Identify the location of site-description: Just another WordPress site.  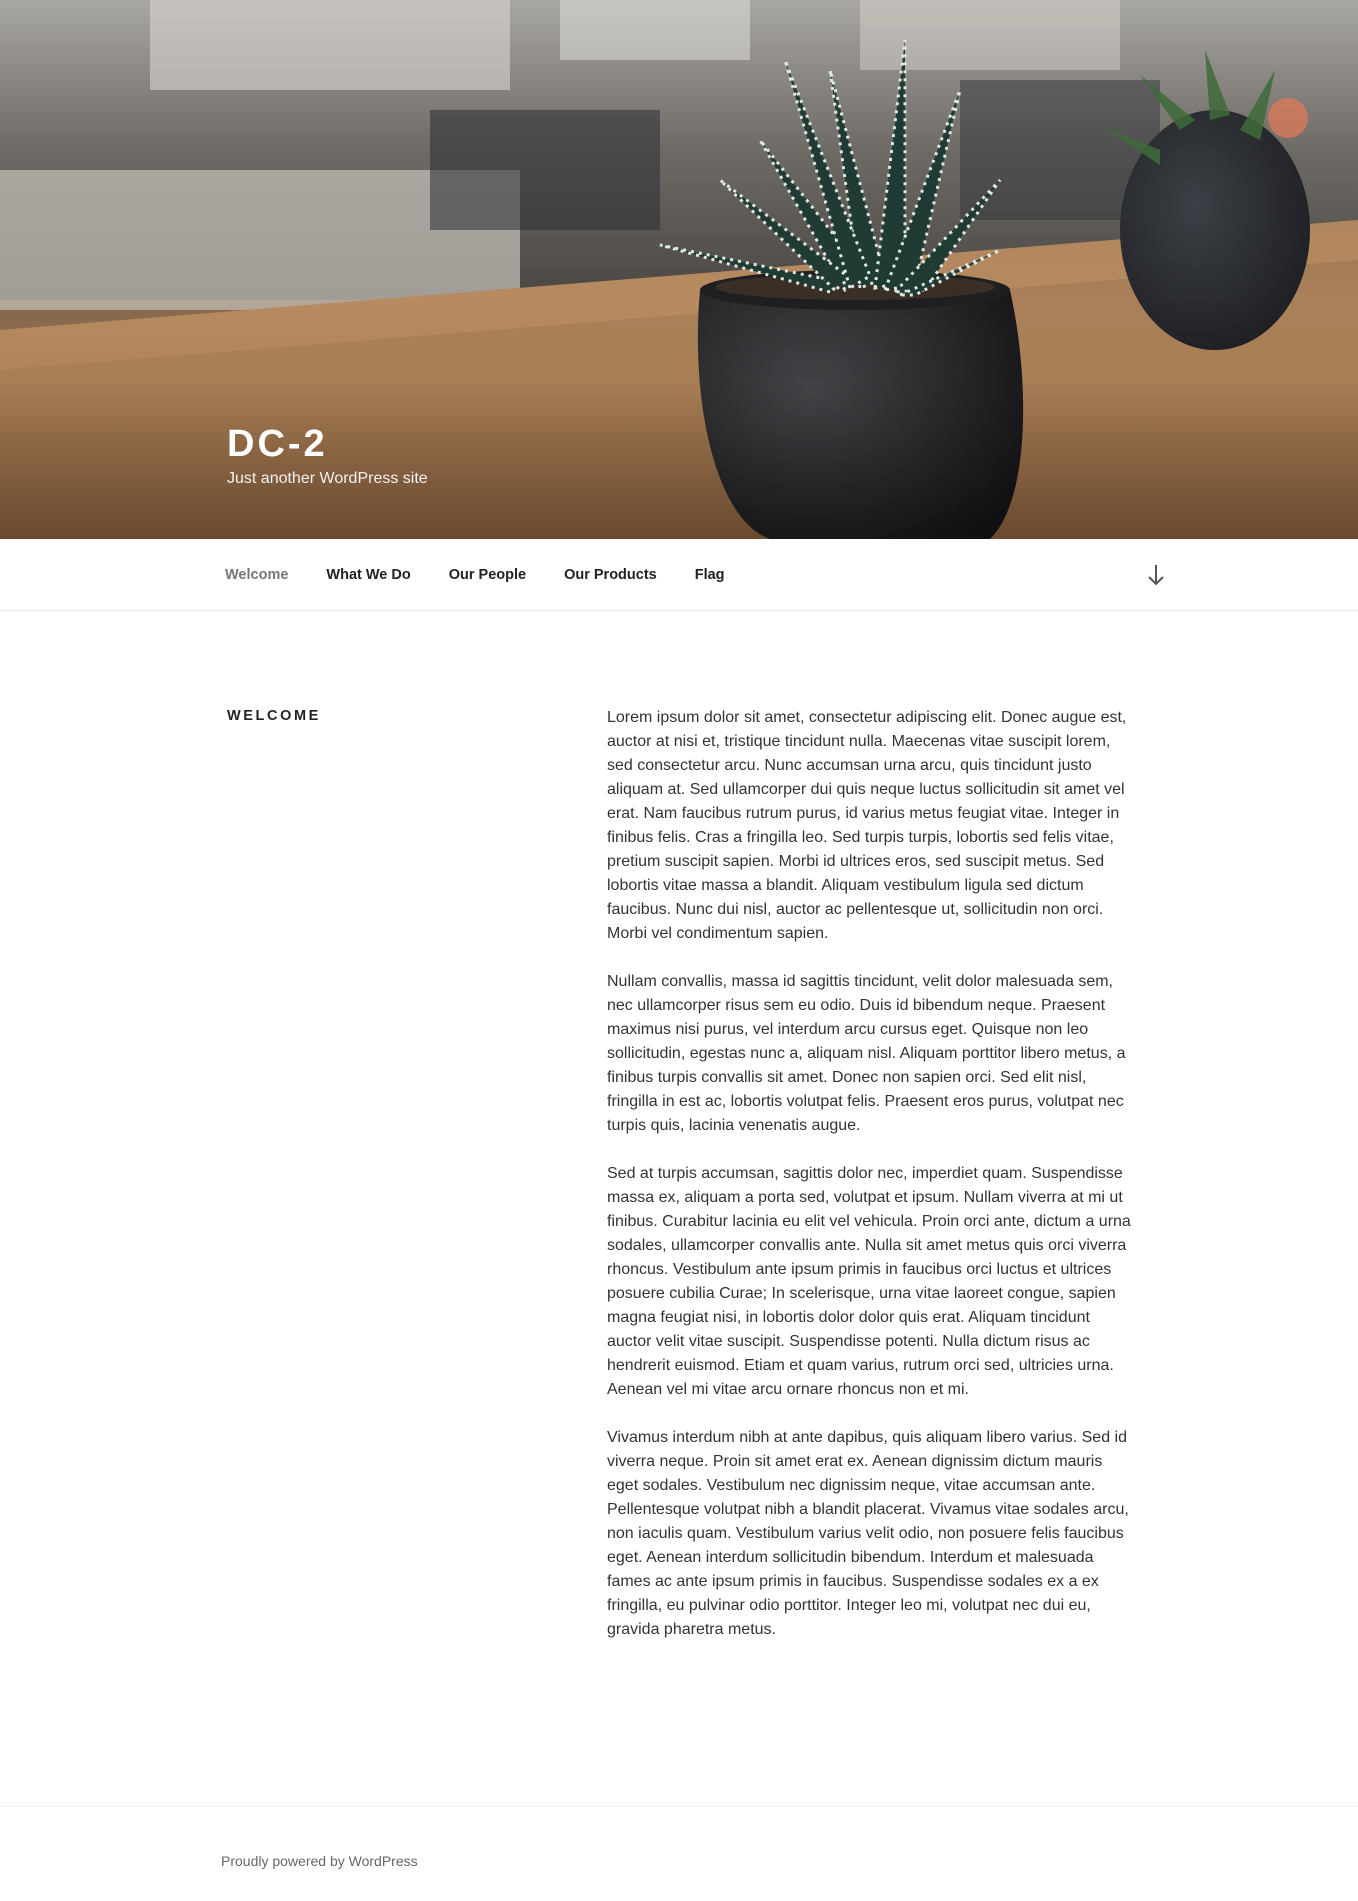
(327, 478).